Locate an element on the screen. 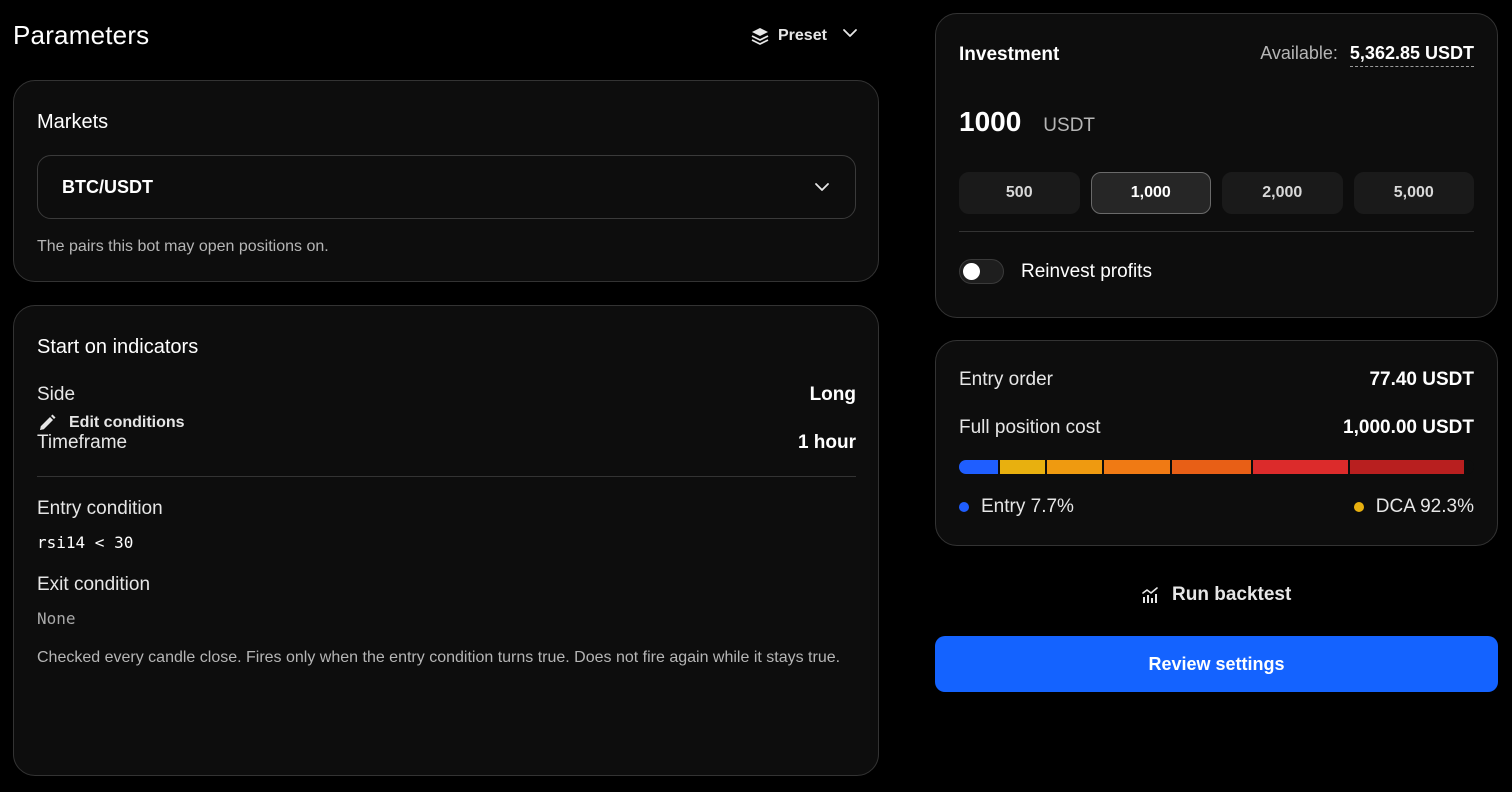 The image size is (1512, 792). full-position-value: 1,000.00 USDT is located at coordinates (1408, 427).